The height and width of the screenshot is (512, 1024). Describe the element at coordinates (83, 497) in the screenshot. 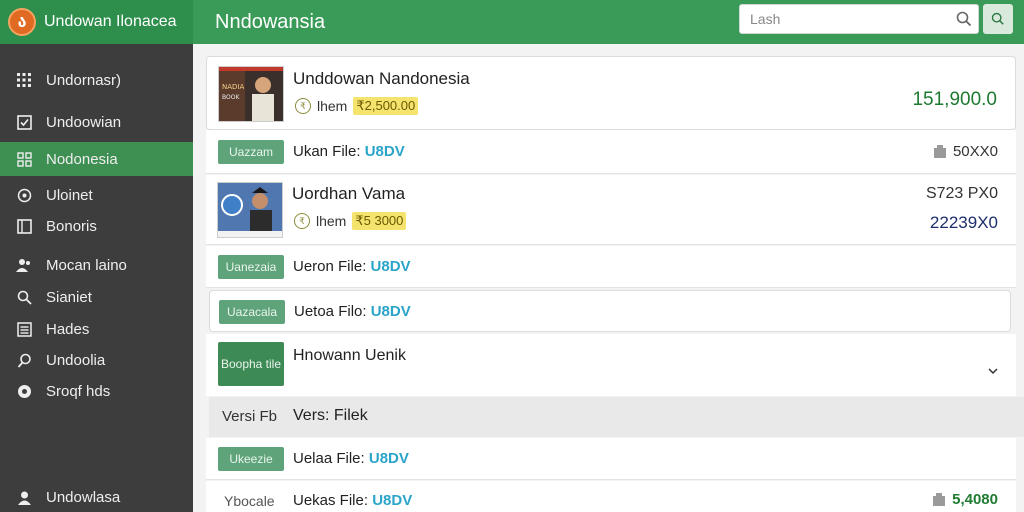

I see `sidebar-footer-label: Undowlasa` at that location.